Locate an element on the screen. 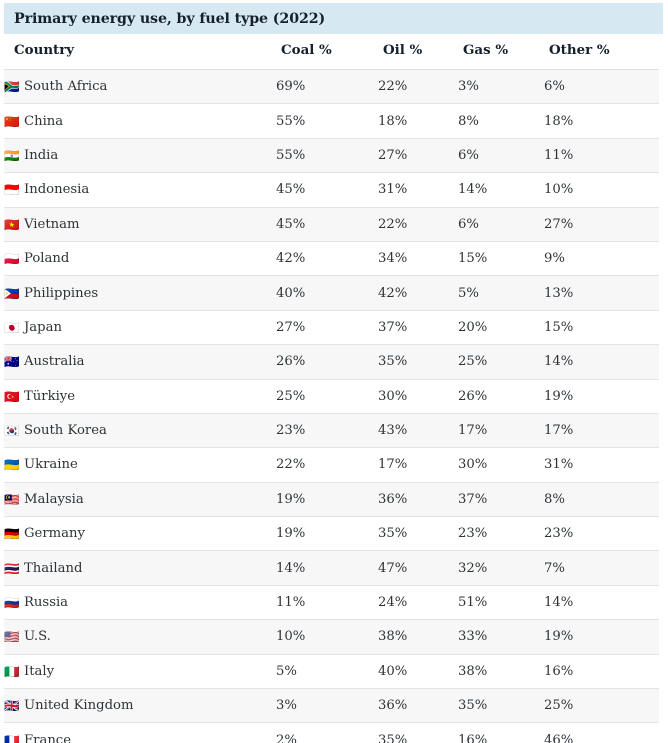  cell-country: 🇯🇵 Japan is located at coordinates (140, 328).